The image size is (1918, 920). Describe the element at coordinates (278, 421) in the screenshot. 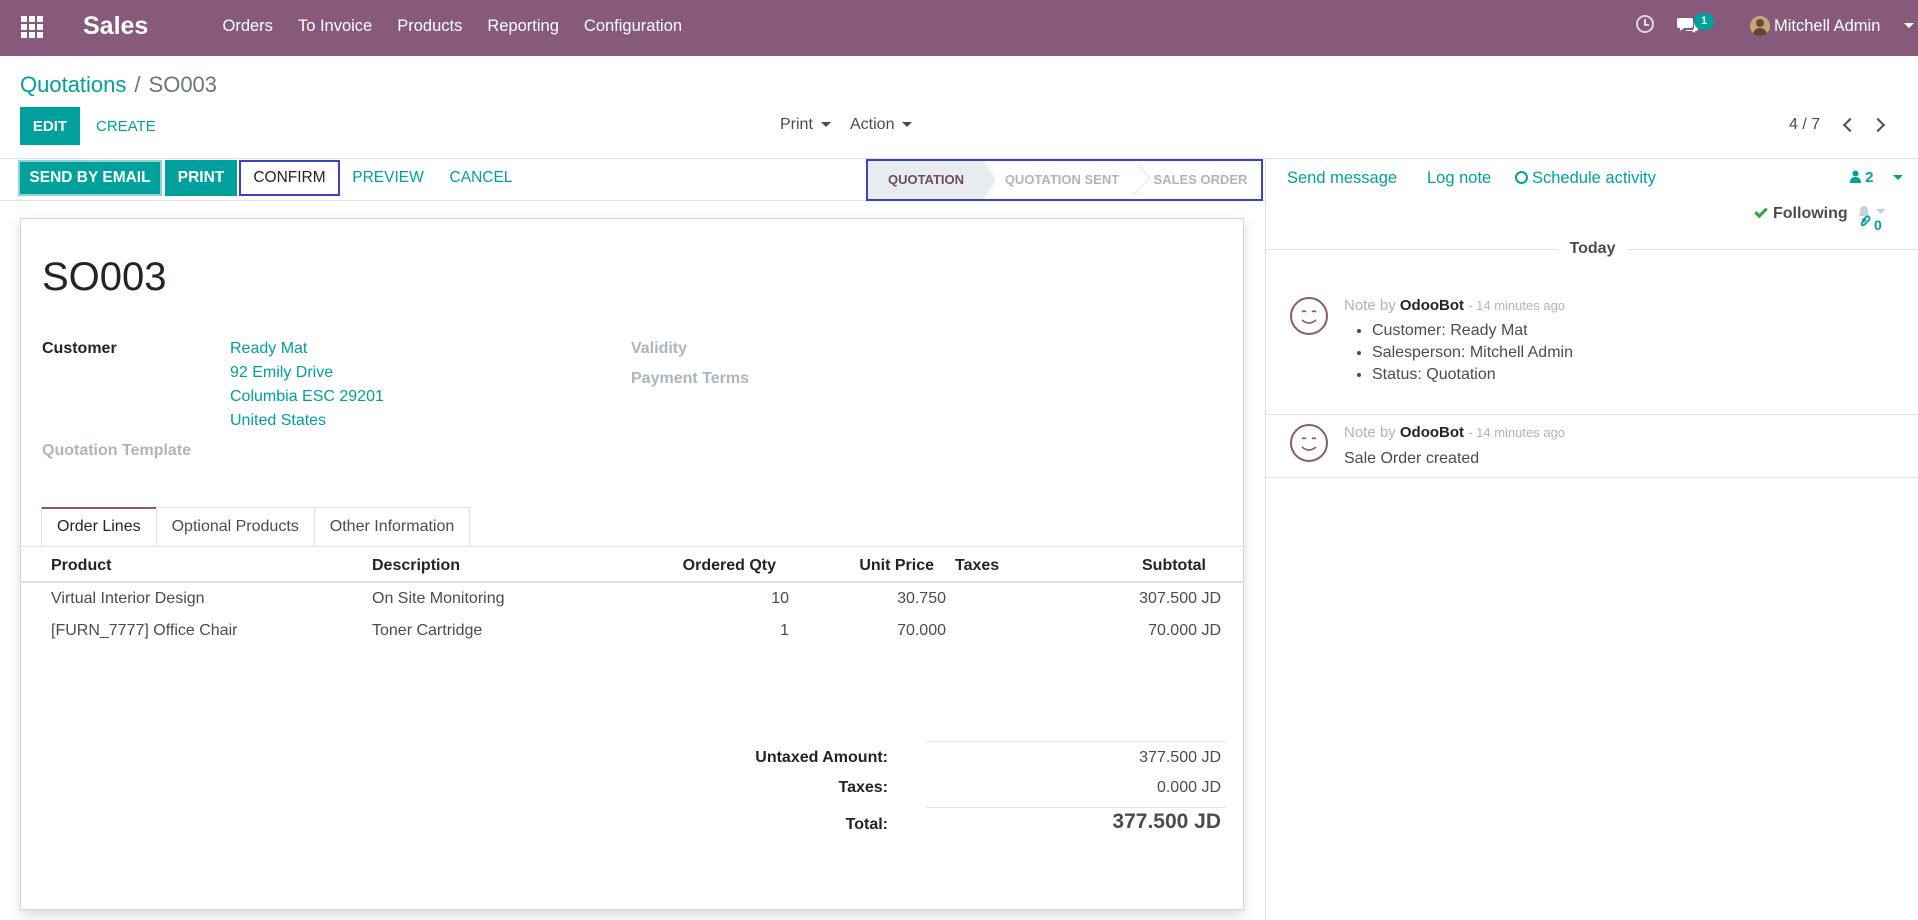

I see `customer-country: United States` at that location.